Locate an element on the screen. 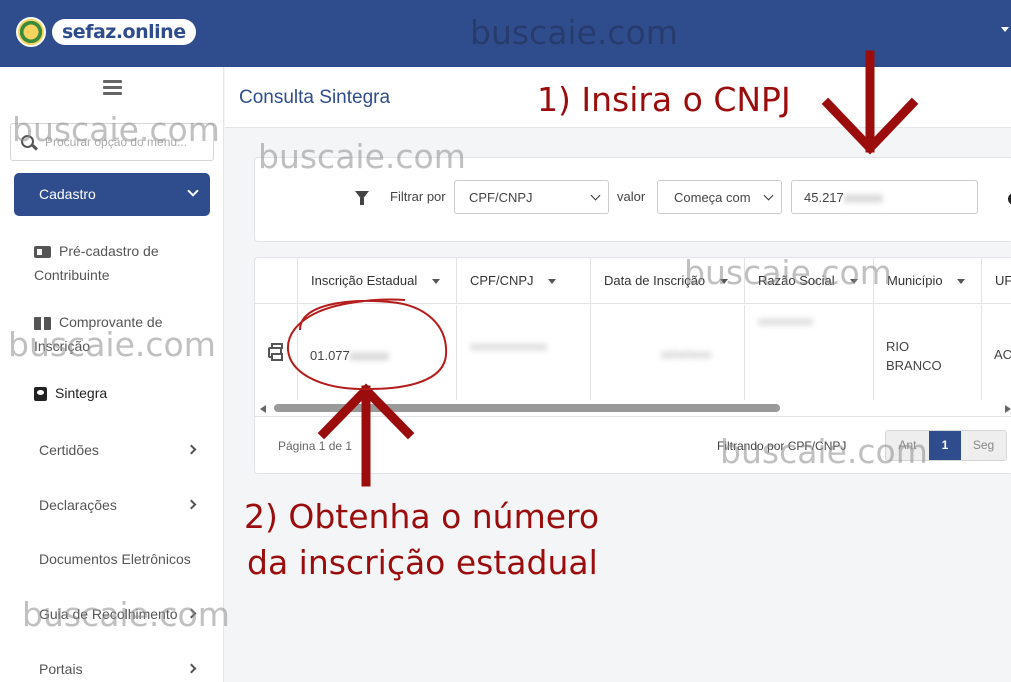  grid-cell-municipio: RIO BRANCO is located at coordinates (928, 352).